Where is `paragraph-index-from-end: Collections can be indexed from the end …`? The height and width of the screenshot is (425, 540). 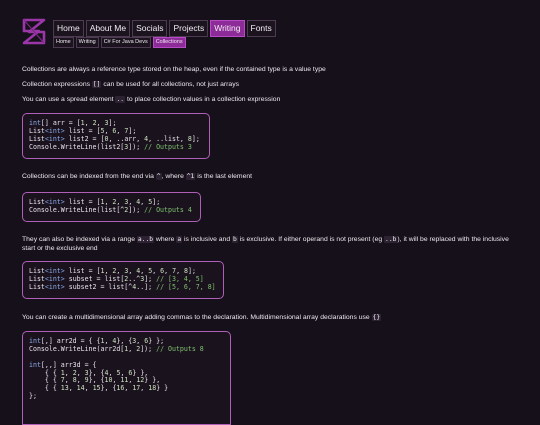
paragraph-index-from-end: Collections can be indexed from the end … is located at coordinates (137, 176).